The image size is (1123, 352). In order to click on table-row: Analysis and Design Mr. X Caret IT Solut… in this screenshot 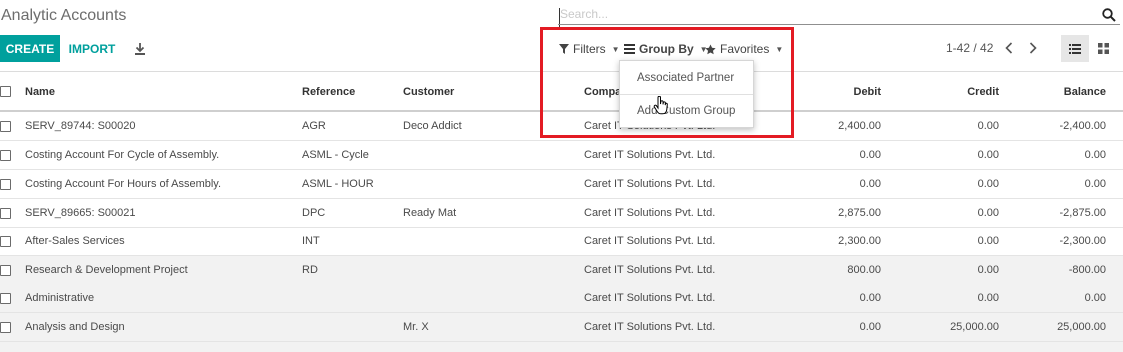, I will do `click(561, 327)`.